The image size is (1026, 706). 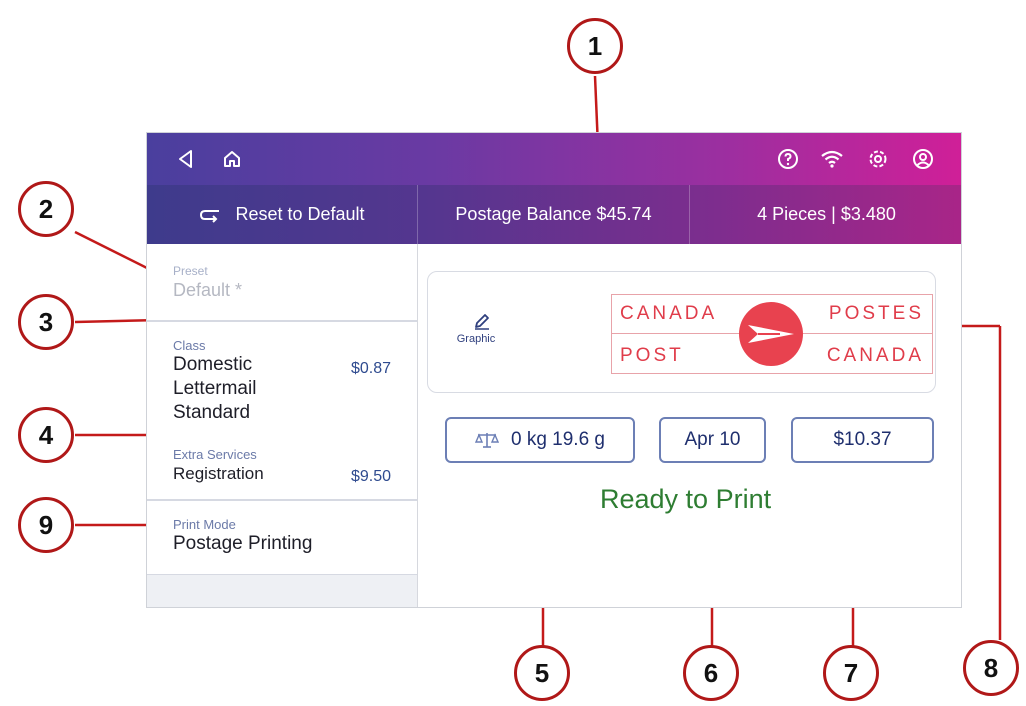 I want to click on account-icon, so click(x=923, y=159).